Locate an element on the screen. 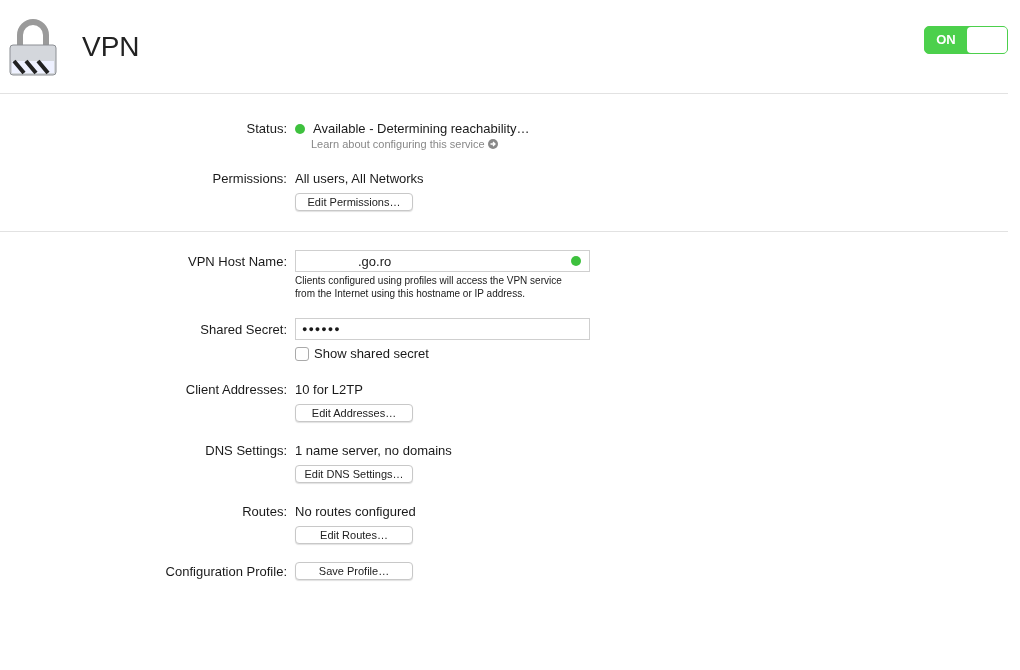 This screenshot has width=1020, height=670. help-link: Learn about configuring this service is located at coordinates (404, 144).